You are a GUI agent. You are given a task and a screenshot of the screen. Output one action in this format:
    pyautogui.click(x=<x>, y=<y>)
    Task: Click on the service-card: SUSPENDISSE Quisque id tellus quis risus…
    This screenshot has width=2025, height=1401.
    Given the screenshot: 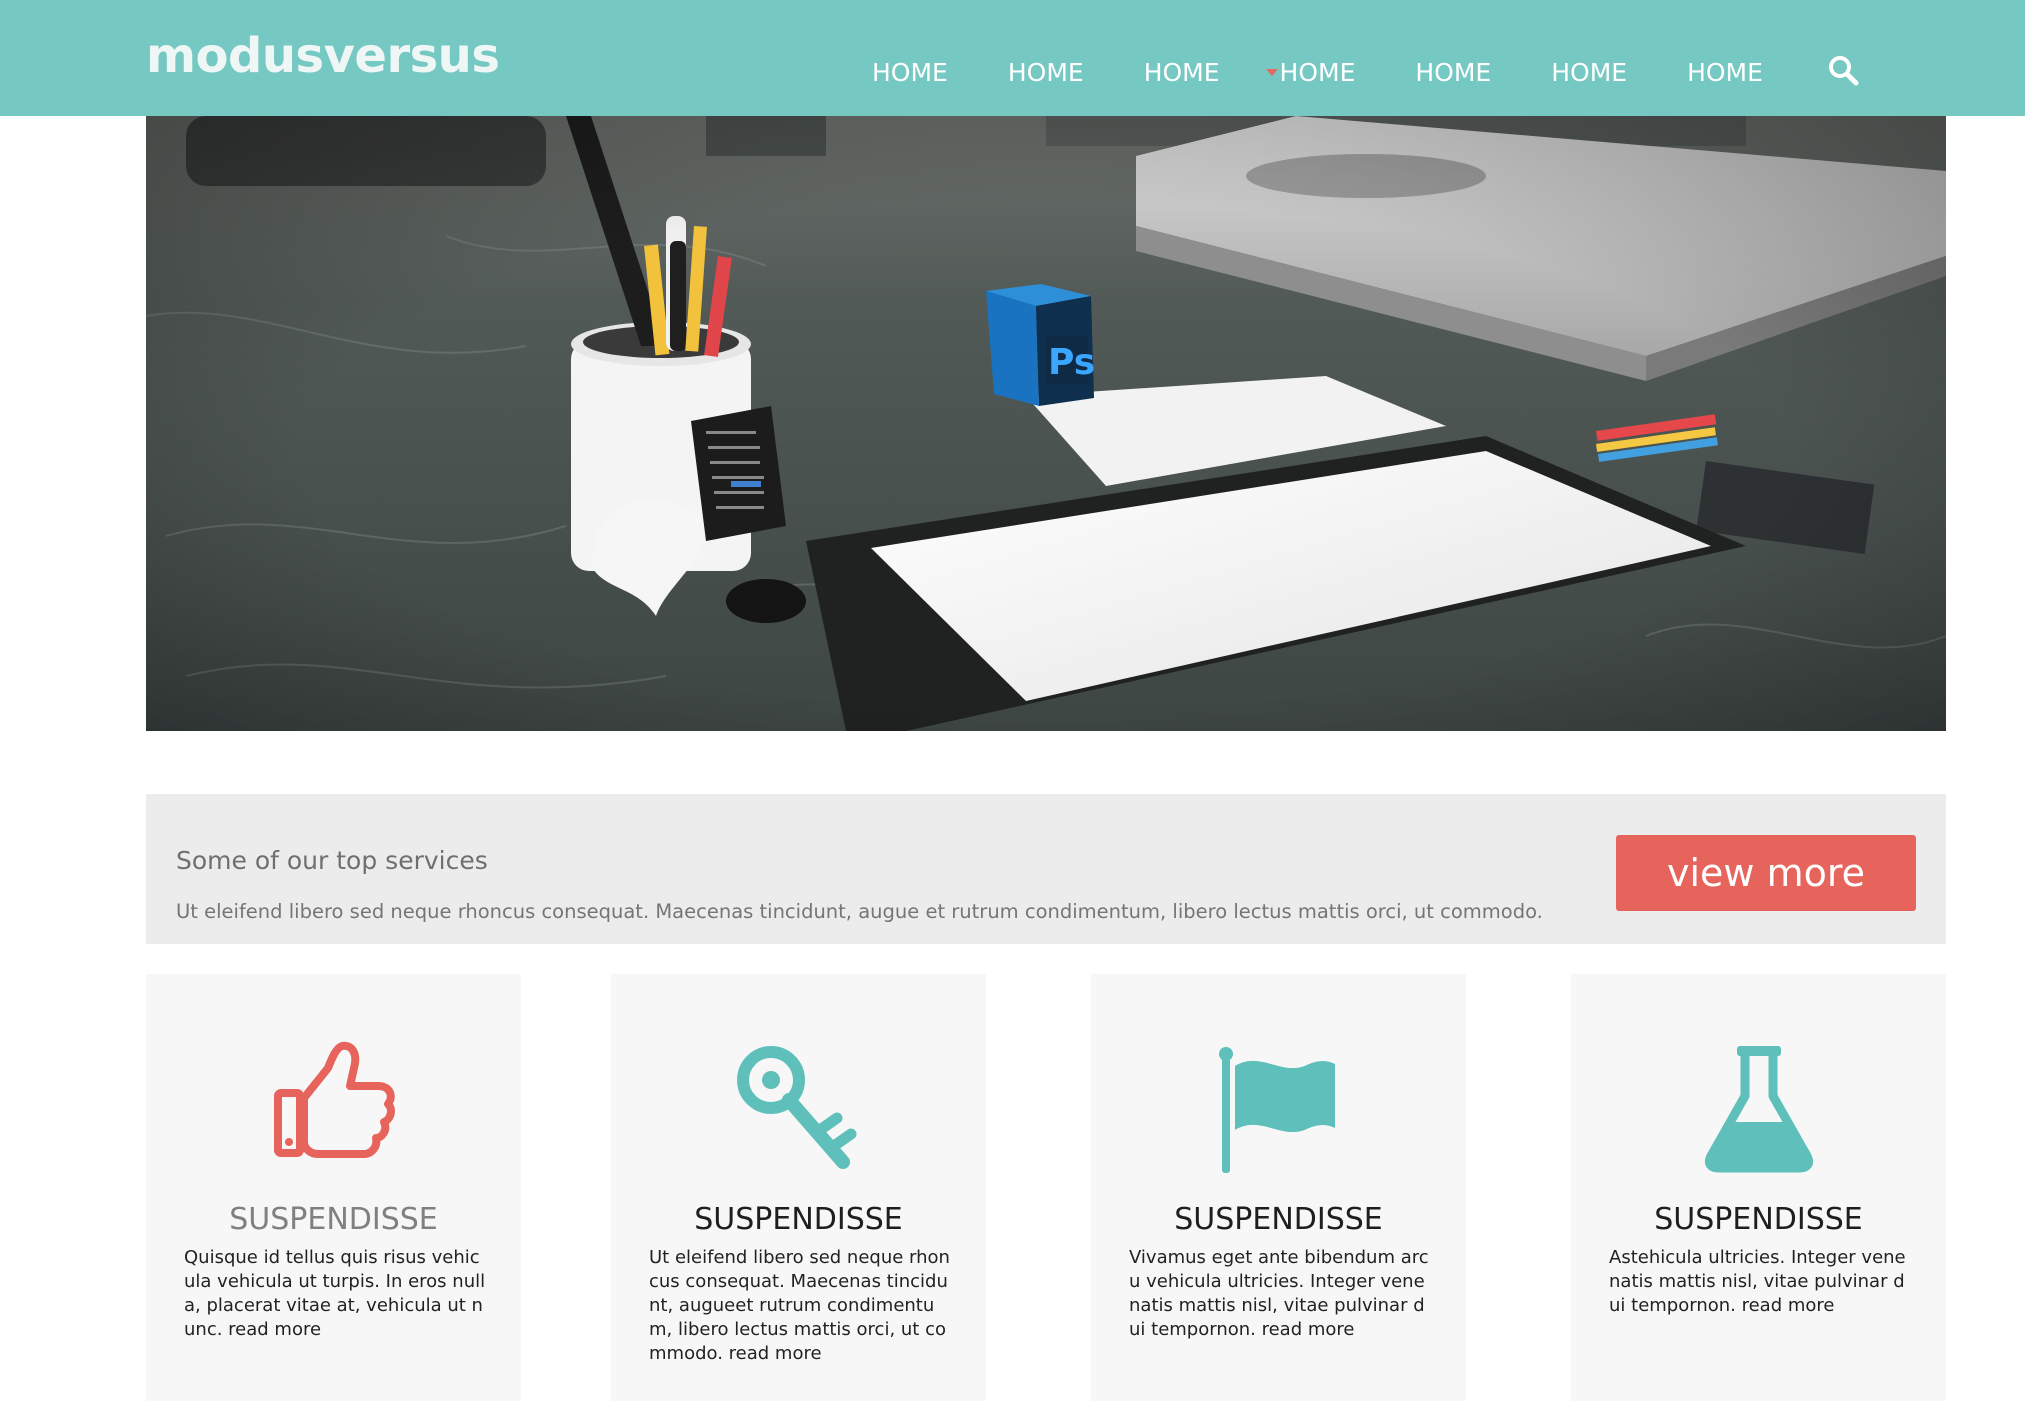 What is the action you would take?
    pyautogui.click(x=333, y=1187)
    